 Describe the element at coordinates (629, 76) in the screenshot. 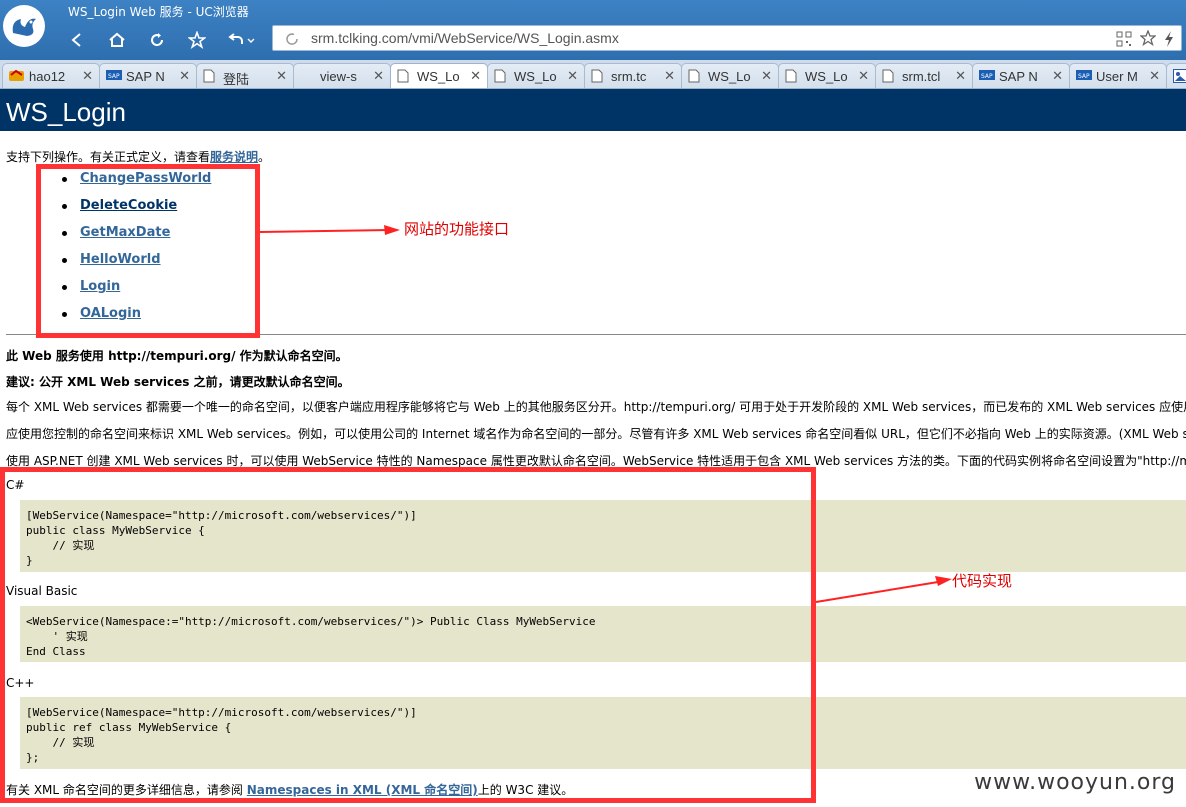

I see `tab-label: srm.tc` at that location.